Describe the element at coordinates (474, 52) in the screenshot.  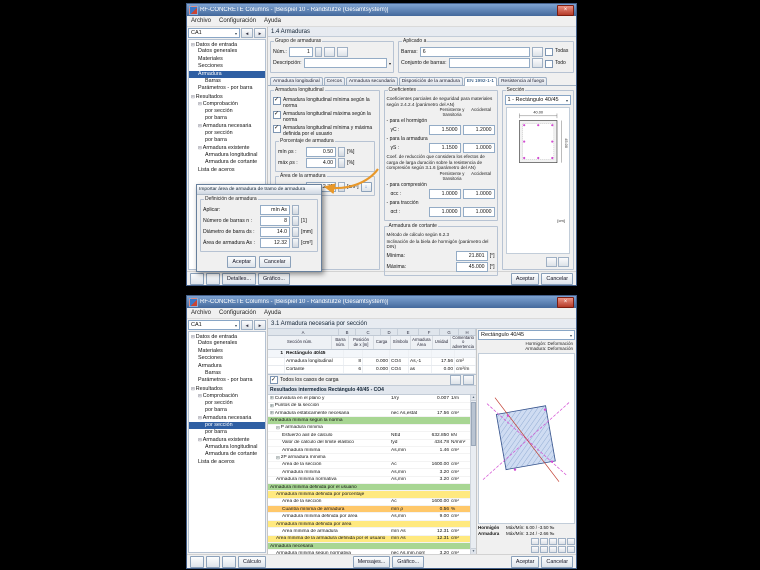
I see `bars-field: 6` at that location.